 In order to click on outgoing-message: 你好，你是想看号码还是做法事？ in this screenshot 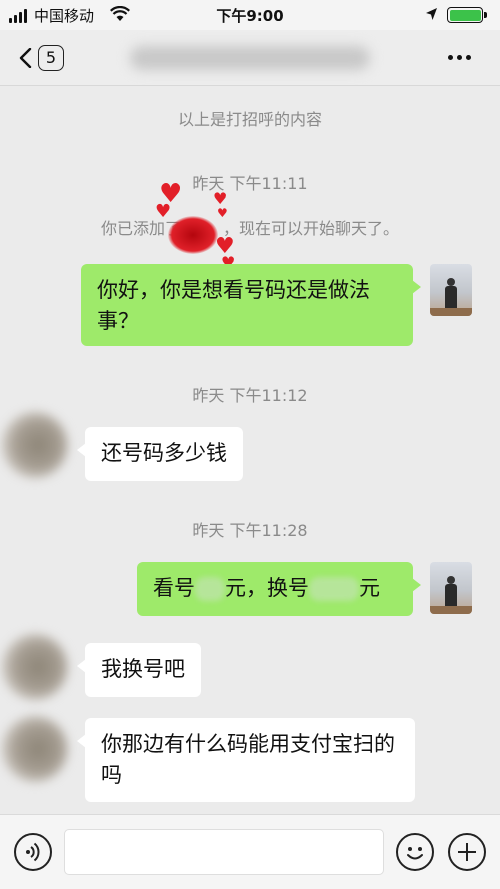, I will do `click(251, 305)`.